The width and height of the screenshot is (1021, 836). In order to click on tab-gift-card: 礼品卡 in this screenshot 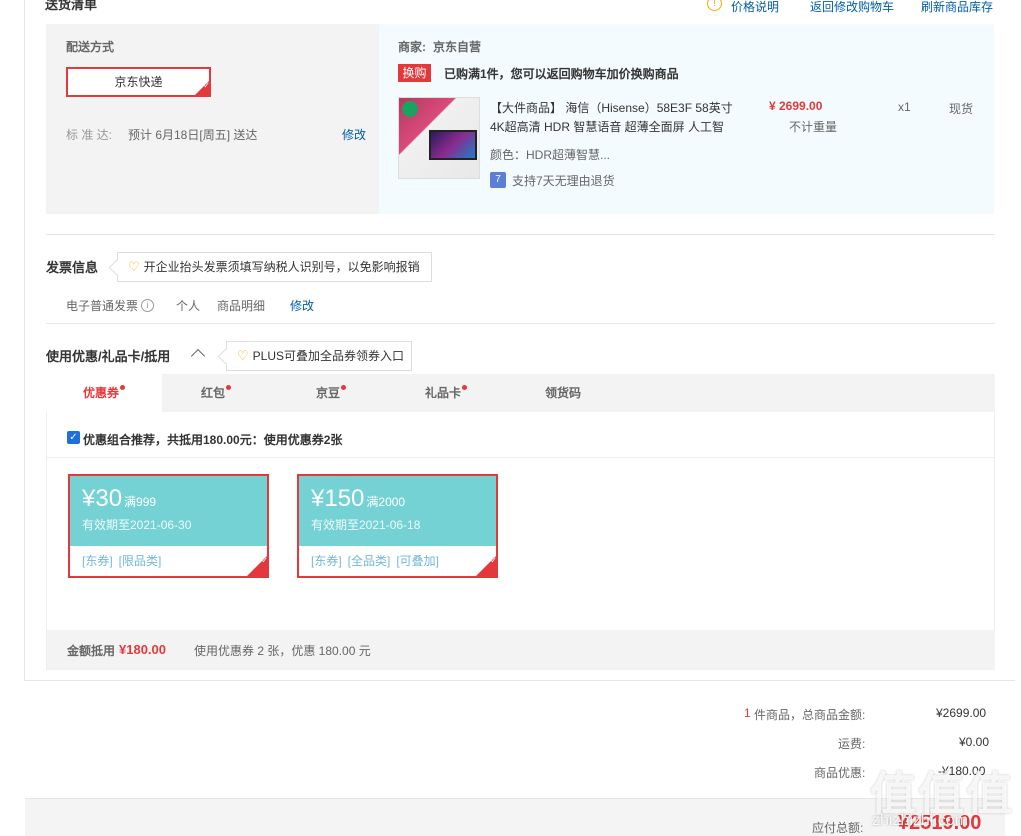, I will do `click(446, 393)`.